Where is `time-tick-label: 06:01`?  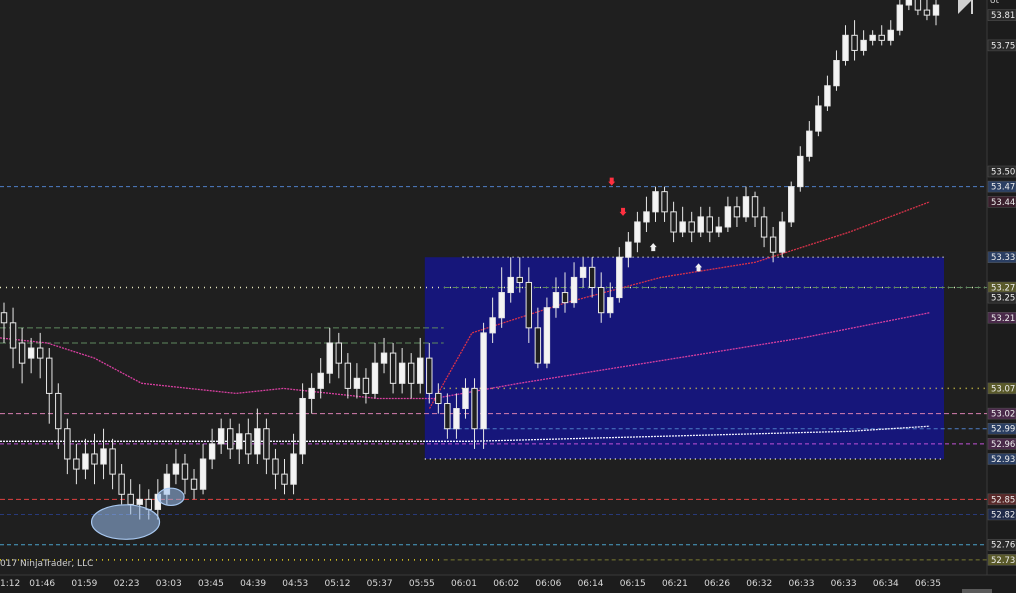
time-tick-label: 06:01 is located at coordinates (464, 584).